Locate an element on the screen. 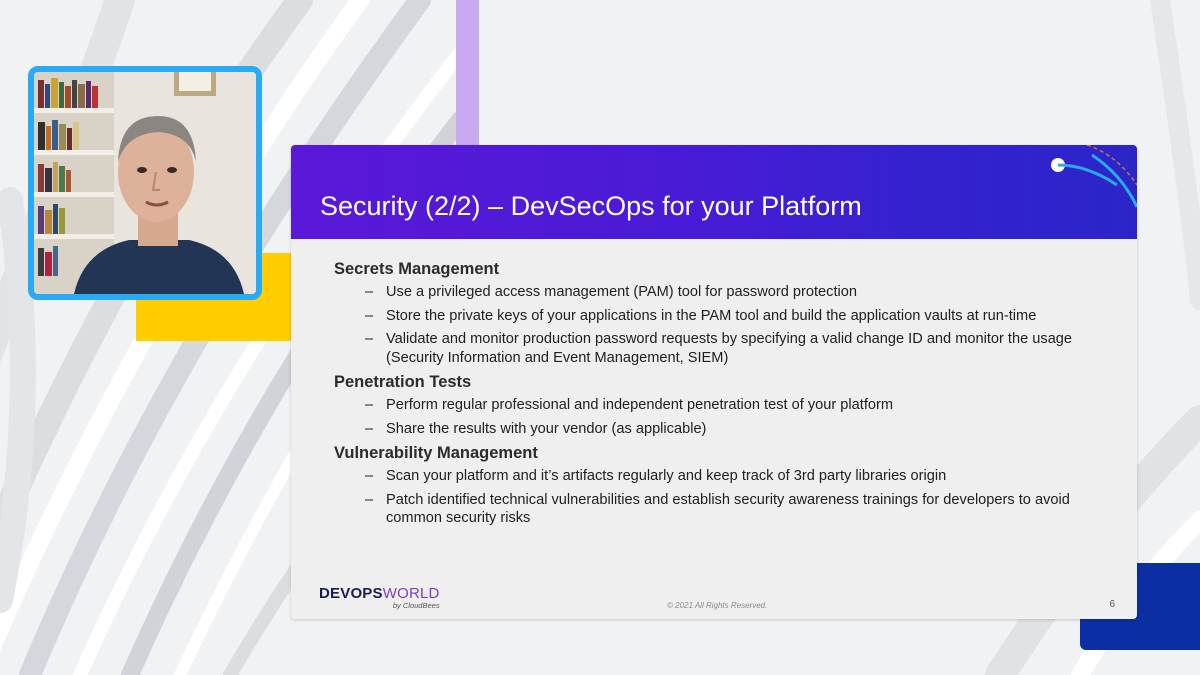 This screenshot has width=1200, height=675. section-heading: Secrets Management is located at coordinates (417, 269).